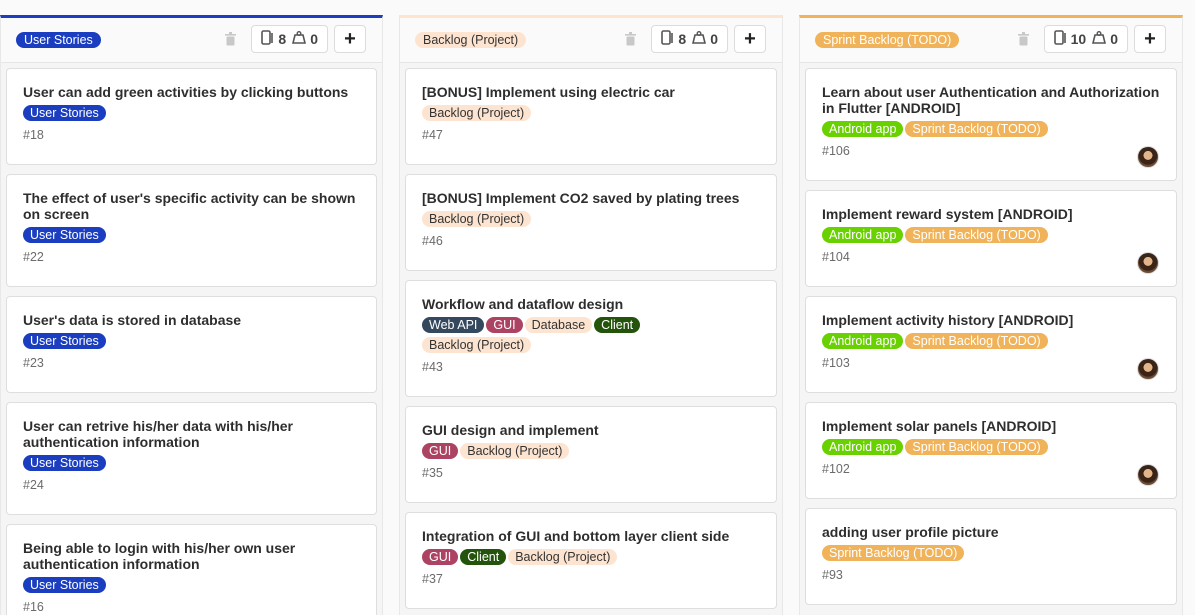  I want to click on header-tools: 10 0 +, so click(1091, 39).